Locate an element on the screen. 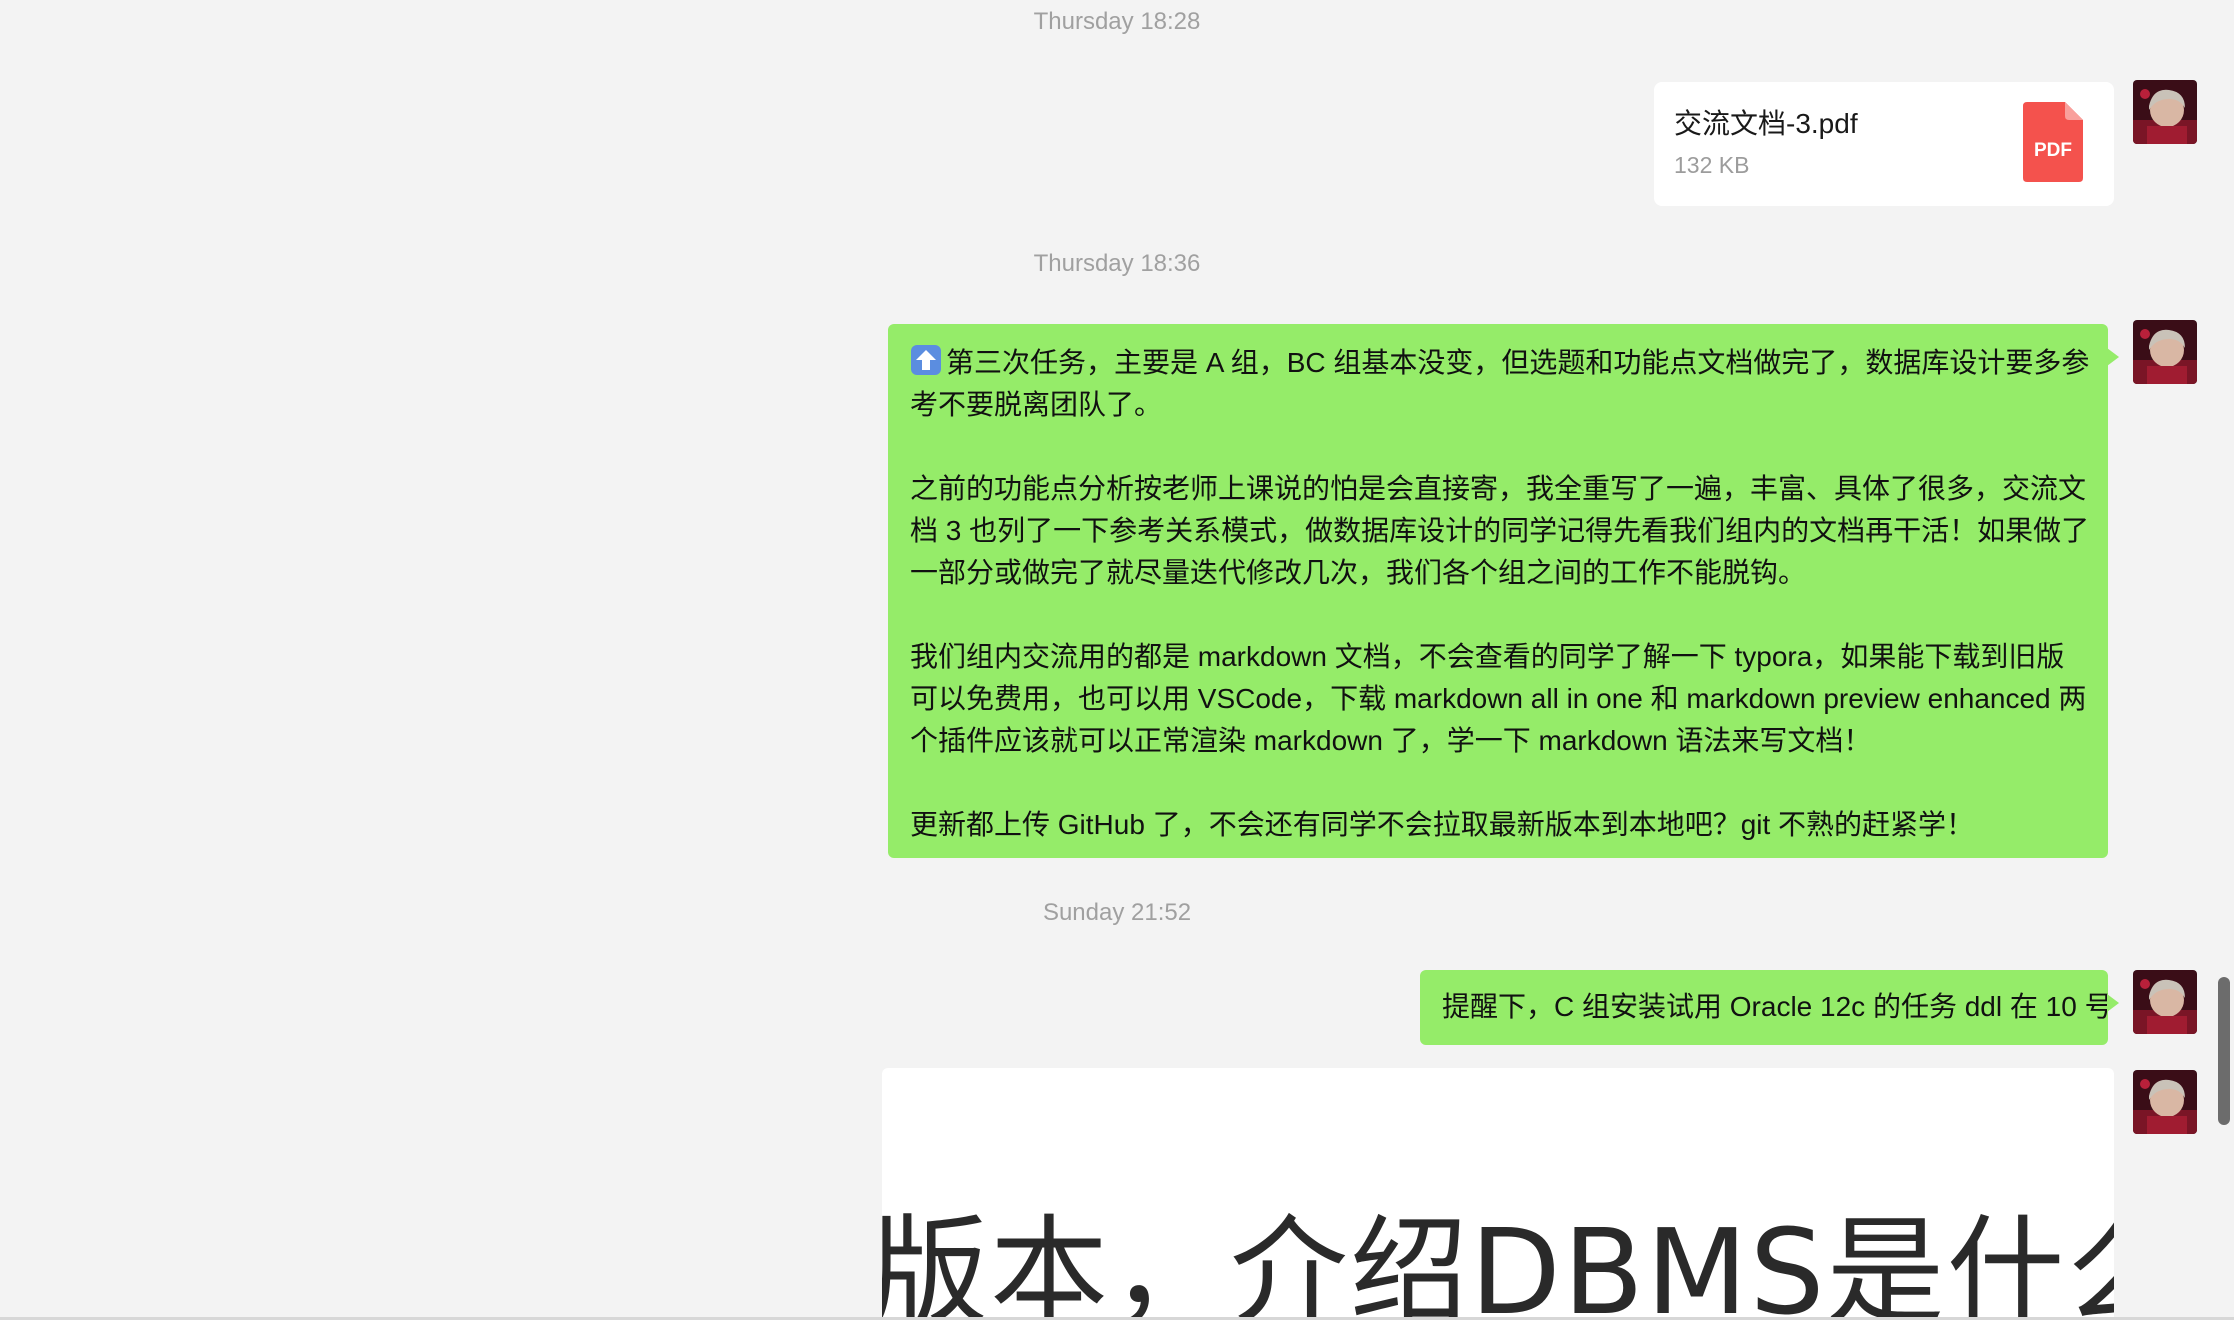  scrollbar-thumb is located at coordinates (2224, 1051).